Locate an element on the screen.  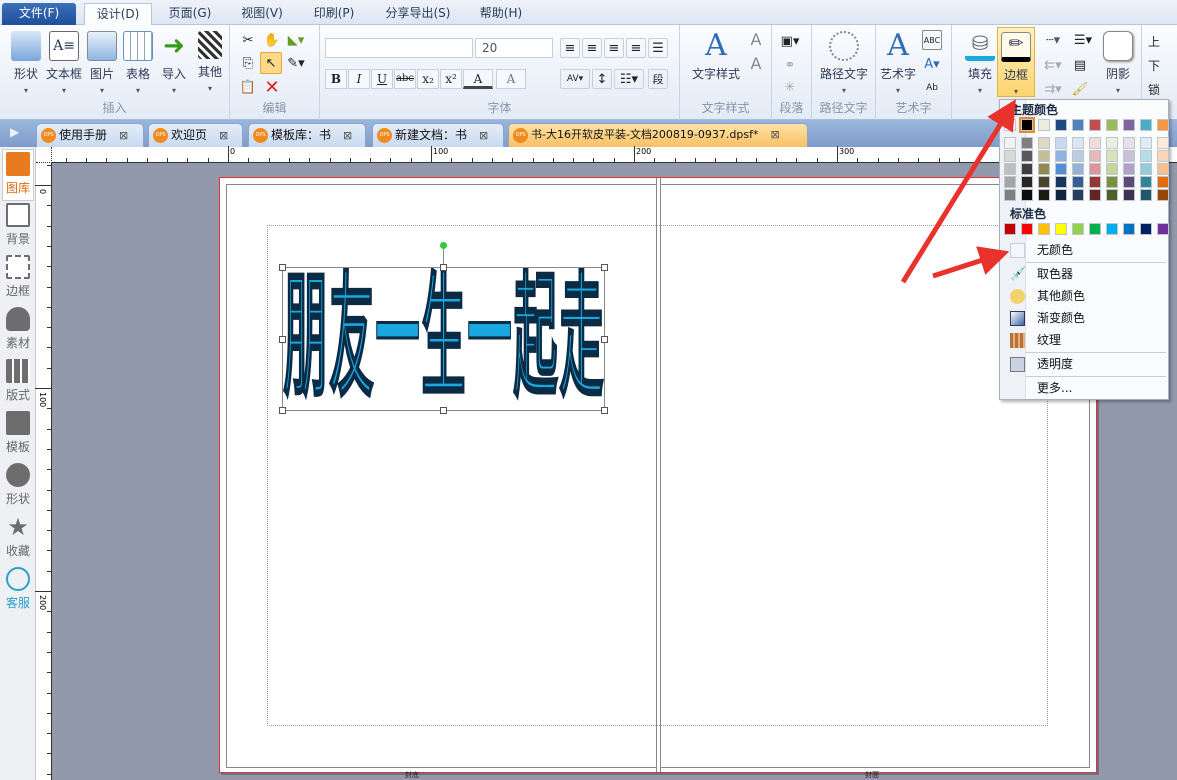
strikethrough-button: abc is located at coordinates (405, 79).